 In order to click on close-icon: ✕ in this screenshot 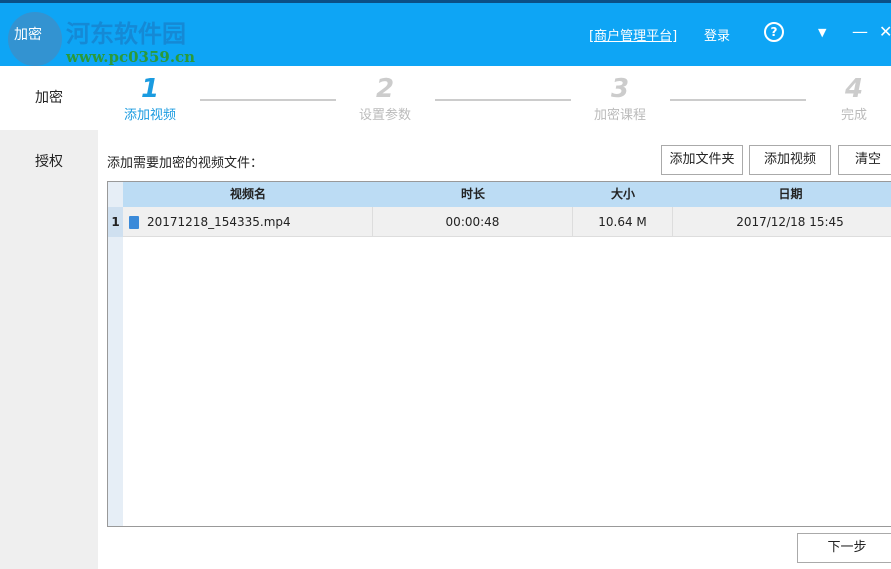, I will do `click(885, 31)`.